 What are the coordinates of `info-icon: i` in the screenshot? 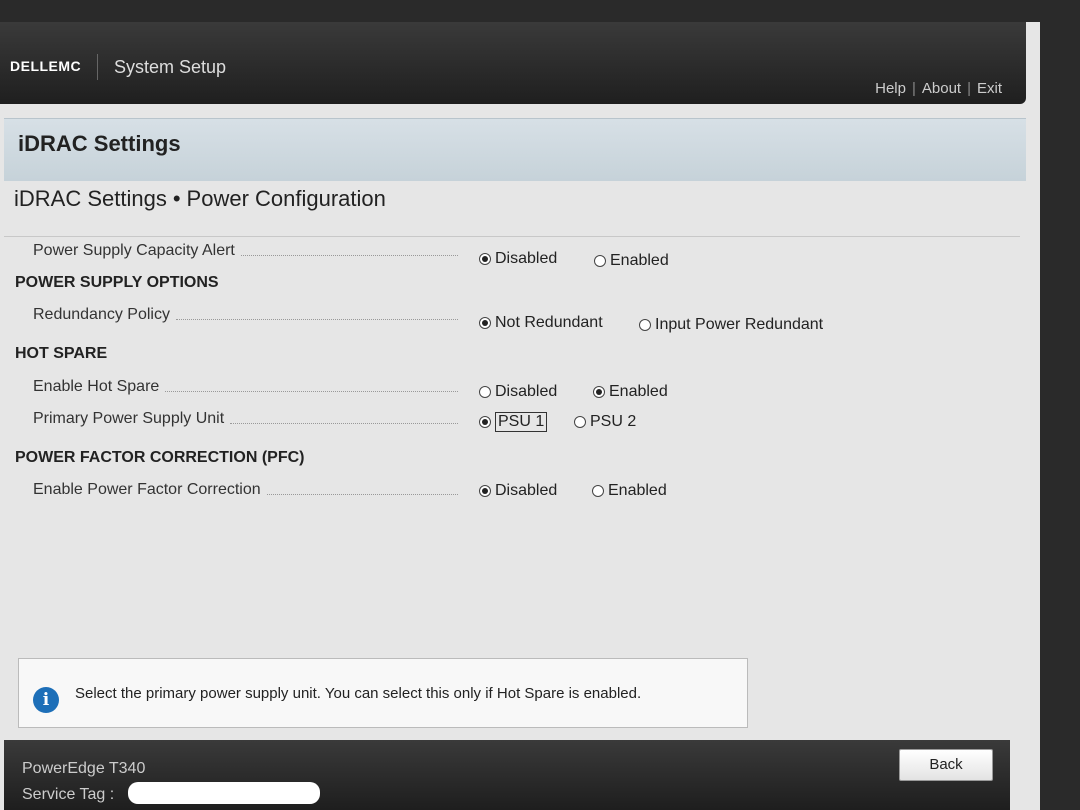 It's located at (46, 700).